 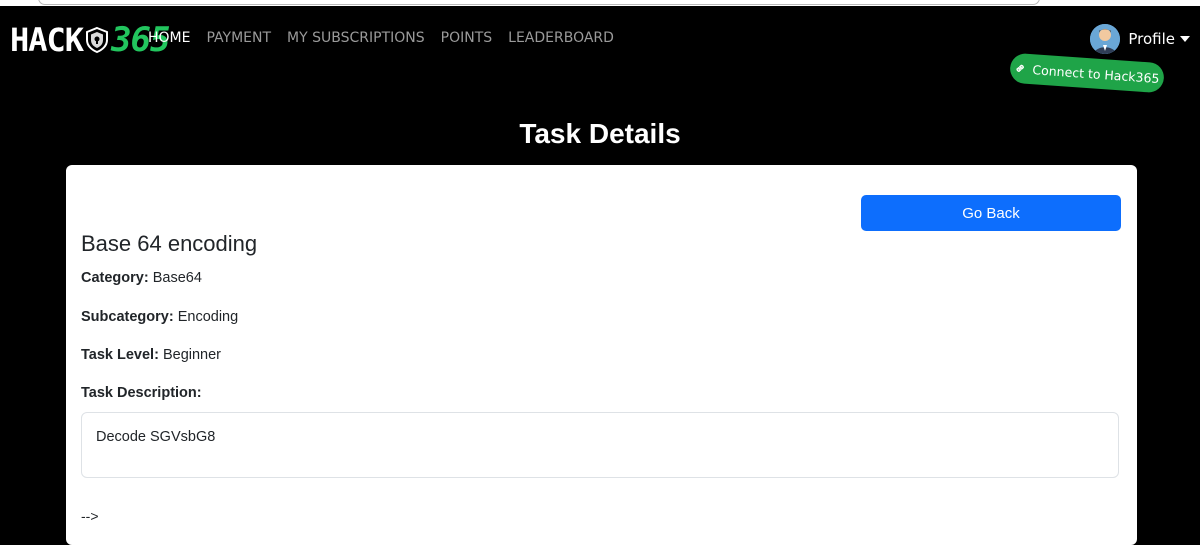 What do you see at coordinates (169, 38) in the screenshot?
I see `nav-home: HOME` at bounding box center [169, 38].